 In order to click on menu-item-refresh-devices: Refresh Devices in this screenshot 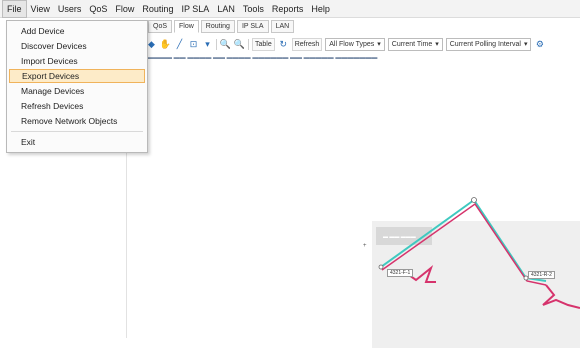, I will do `click(77, 106)`.